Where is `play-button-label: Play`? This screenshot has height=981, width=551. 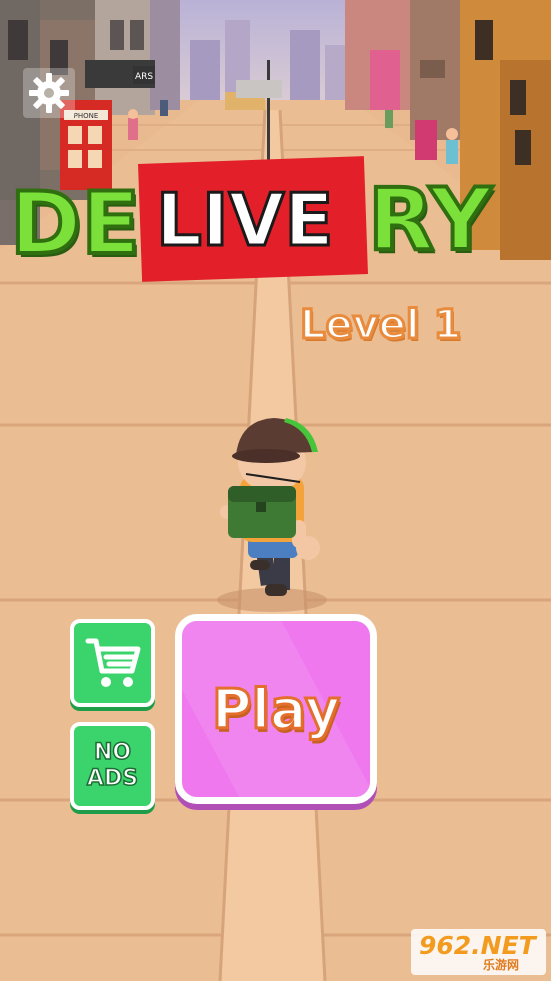 play-button-label: Play is located at coordinates (275, 709).